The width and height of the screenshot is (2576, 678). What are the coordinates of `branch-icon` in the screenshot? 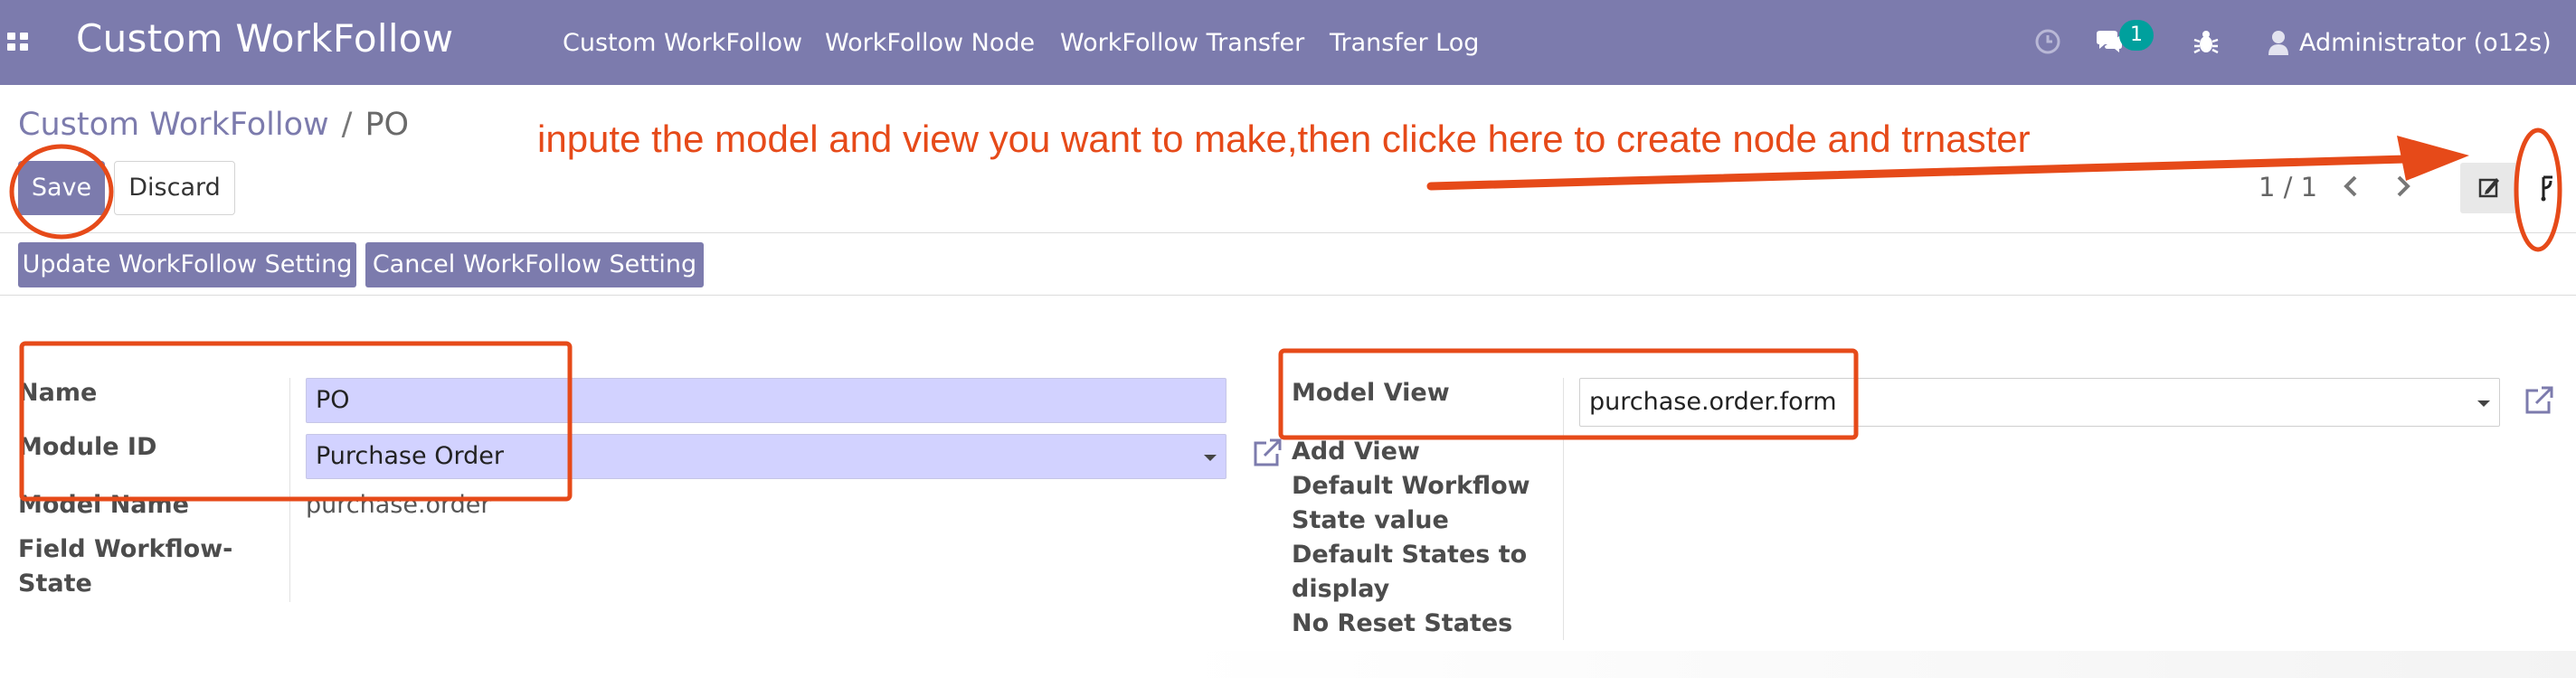 It's located at (2546, 188).